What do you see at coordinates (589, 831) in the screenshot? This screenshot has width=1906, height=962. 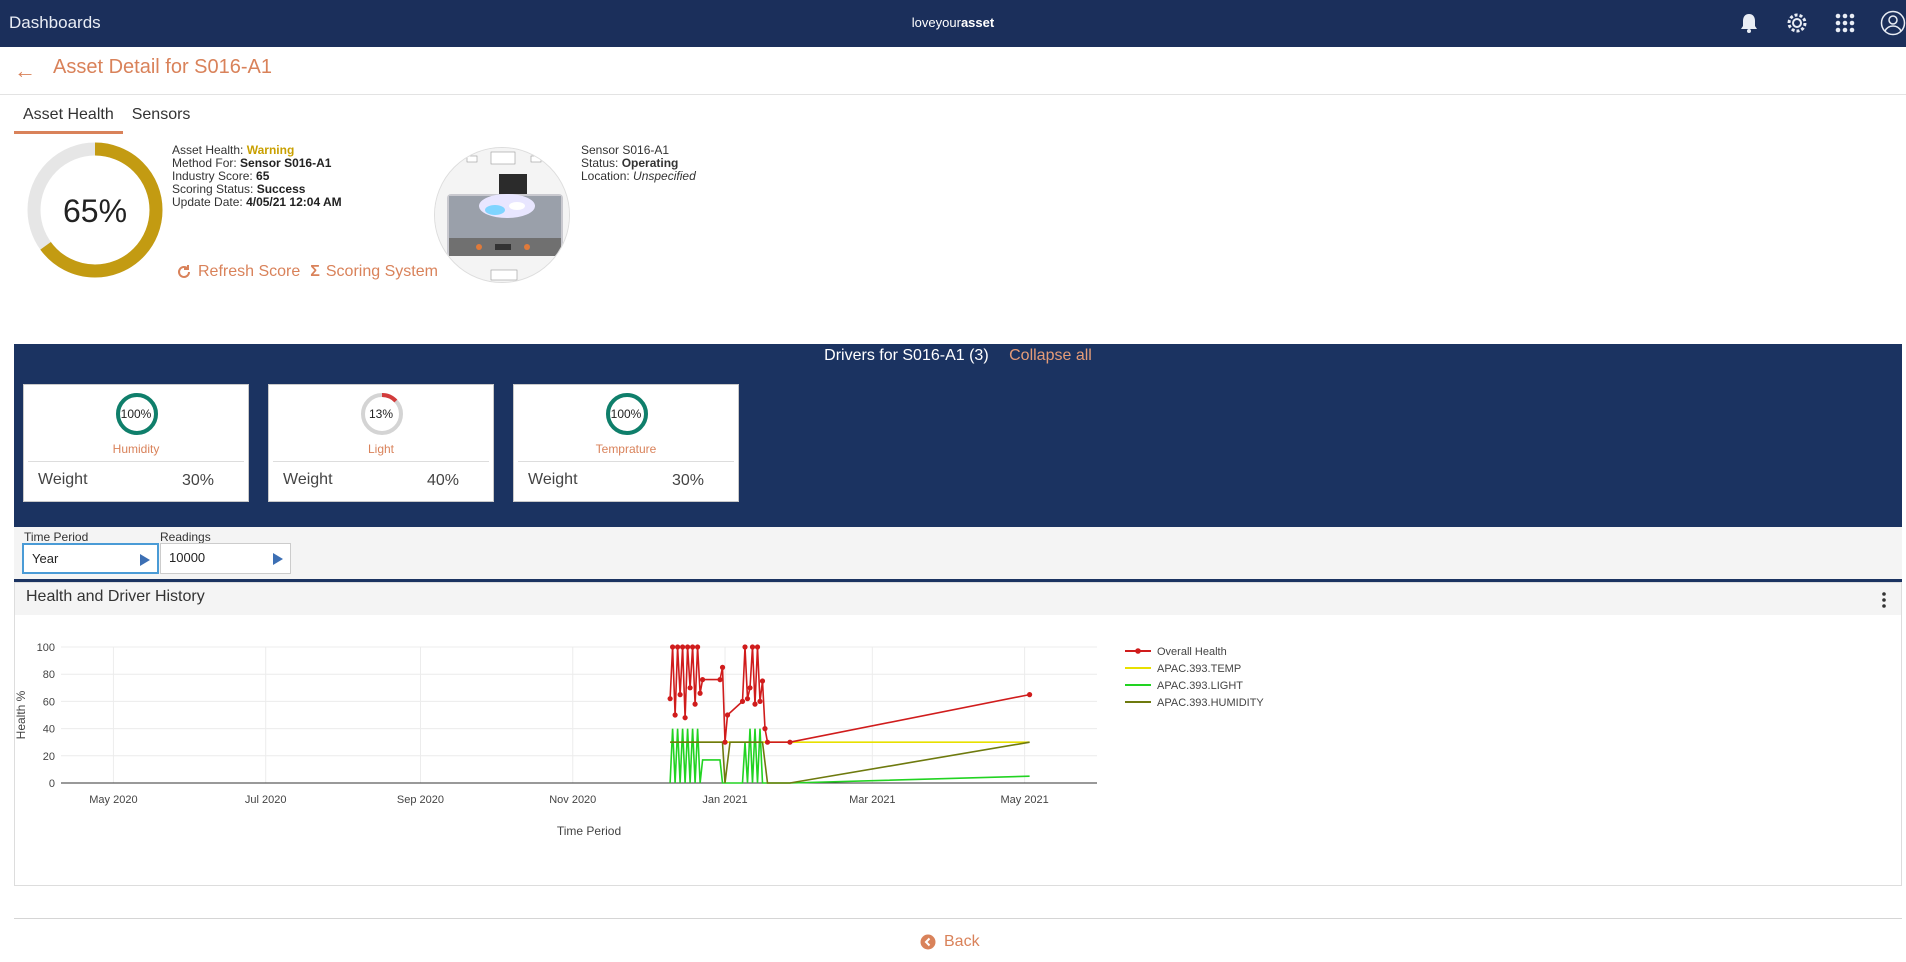 I see `x-axis-title: Time Period` at bounding box center [589, 831].